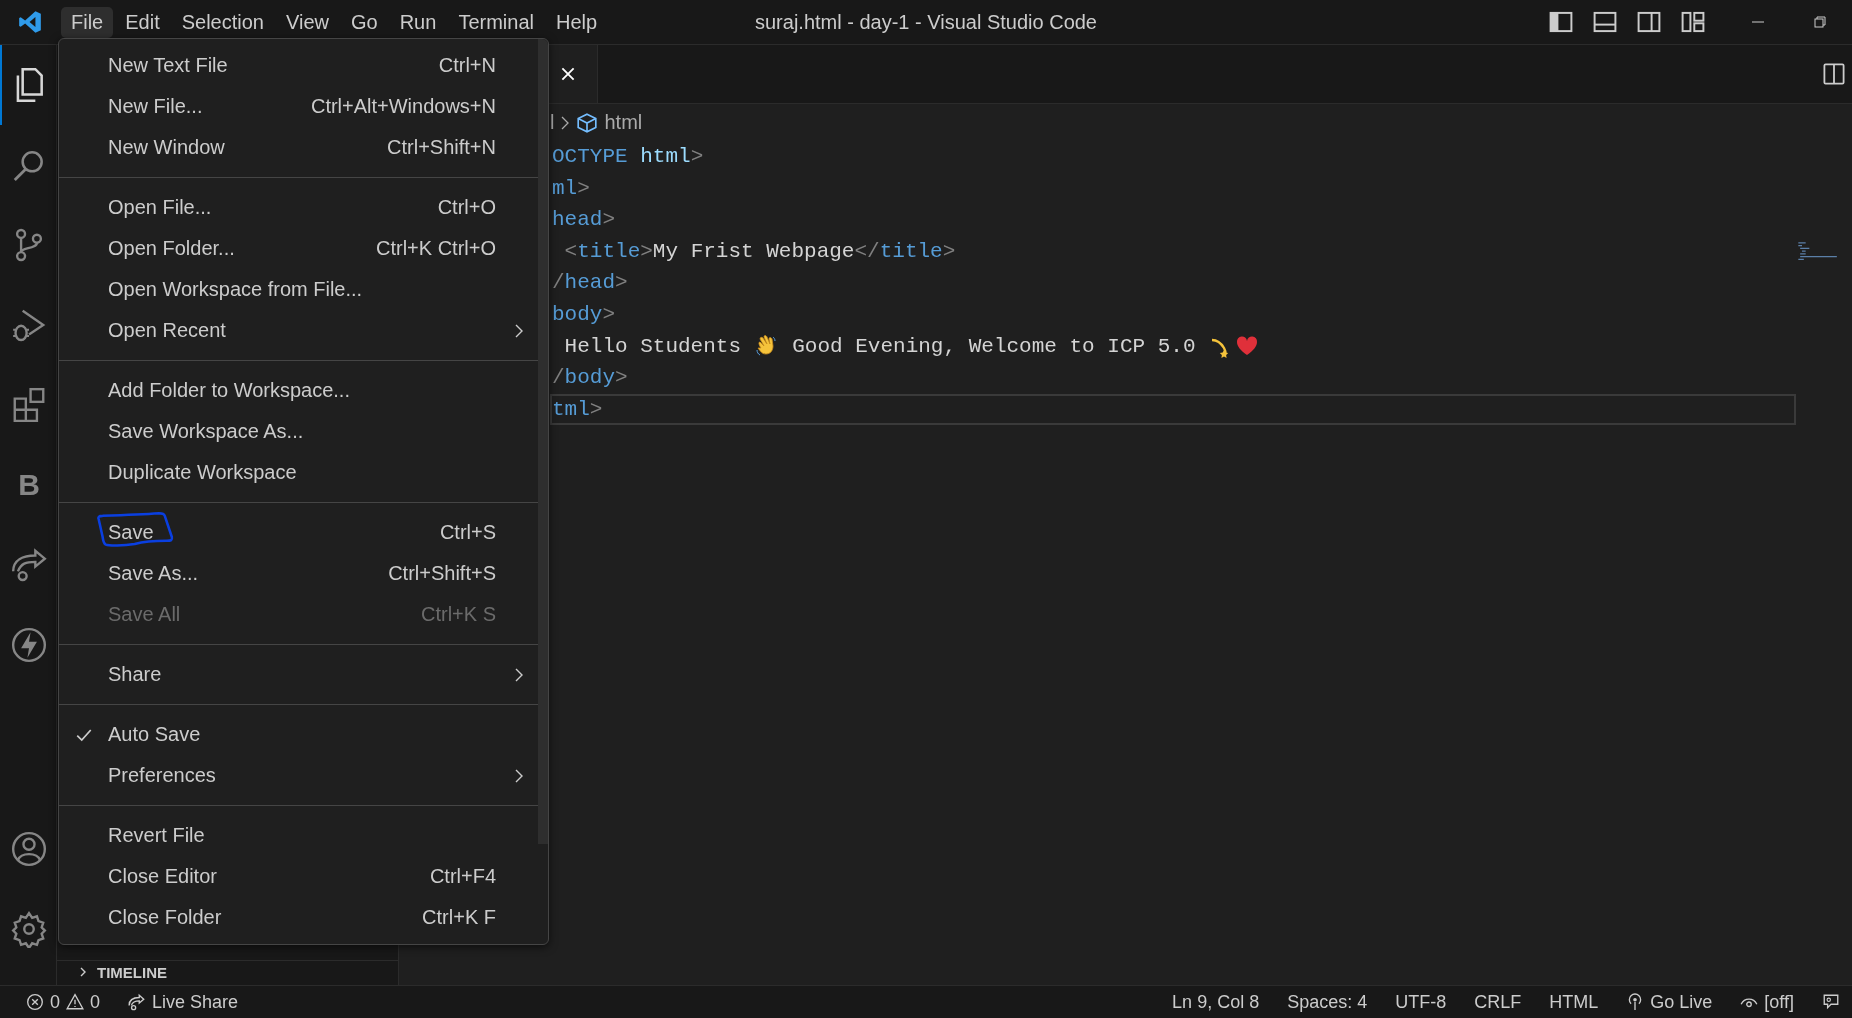 Image resolution: width=1852 pixels, height=1018 pixels. Describe the element at coordinates (1498, 1002) in the screenshot. I see `status-item: CRLF` at that location.